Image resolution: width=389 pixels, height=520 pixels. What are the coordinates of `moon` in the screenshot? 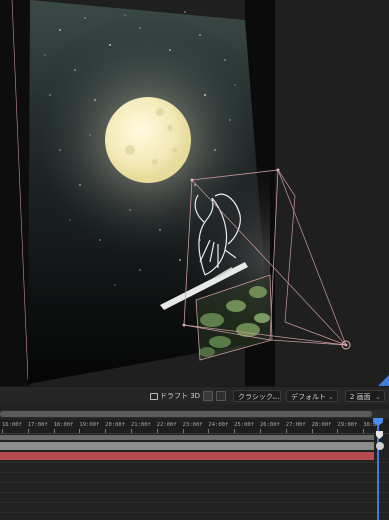 It's located at (148, 140).